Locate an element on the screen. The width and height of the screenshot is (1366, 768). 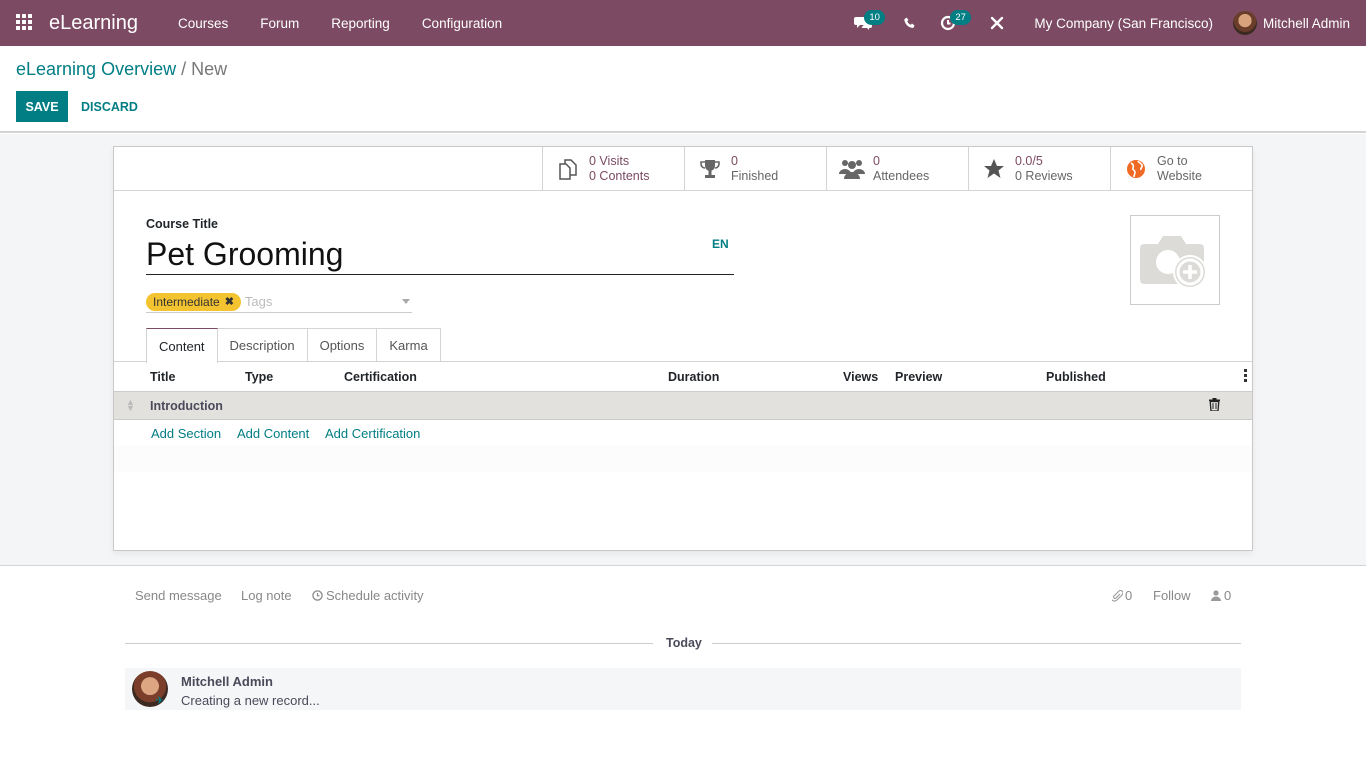
section-title: Introduction is located at coordinates (186, 406).